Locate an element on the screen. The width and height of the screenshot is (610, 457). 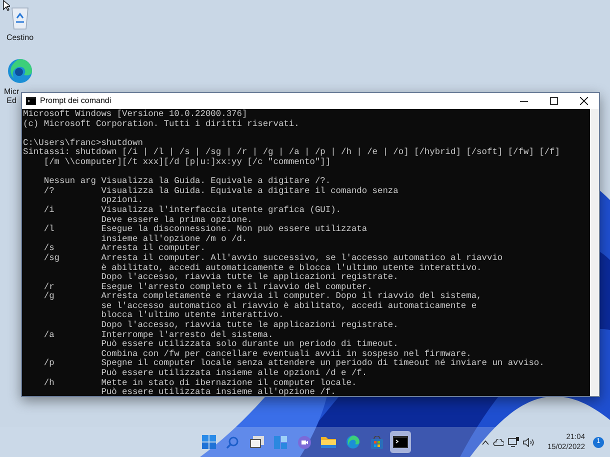
console-line: Sintassi: shutdown [/i | /l | /s | /sg | /r | /g | /a | /p | /h | /e | /o] [/hybrid] [/soft] [/fw] [/f] is located at coordinates (292, 153).